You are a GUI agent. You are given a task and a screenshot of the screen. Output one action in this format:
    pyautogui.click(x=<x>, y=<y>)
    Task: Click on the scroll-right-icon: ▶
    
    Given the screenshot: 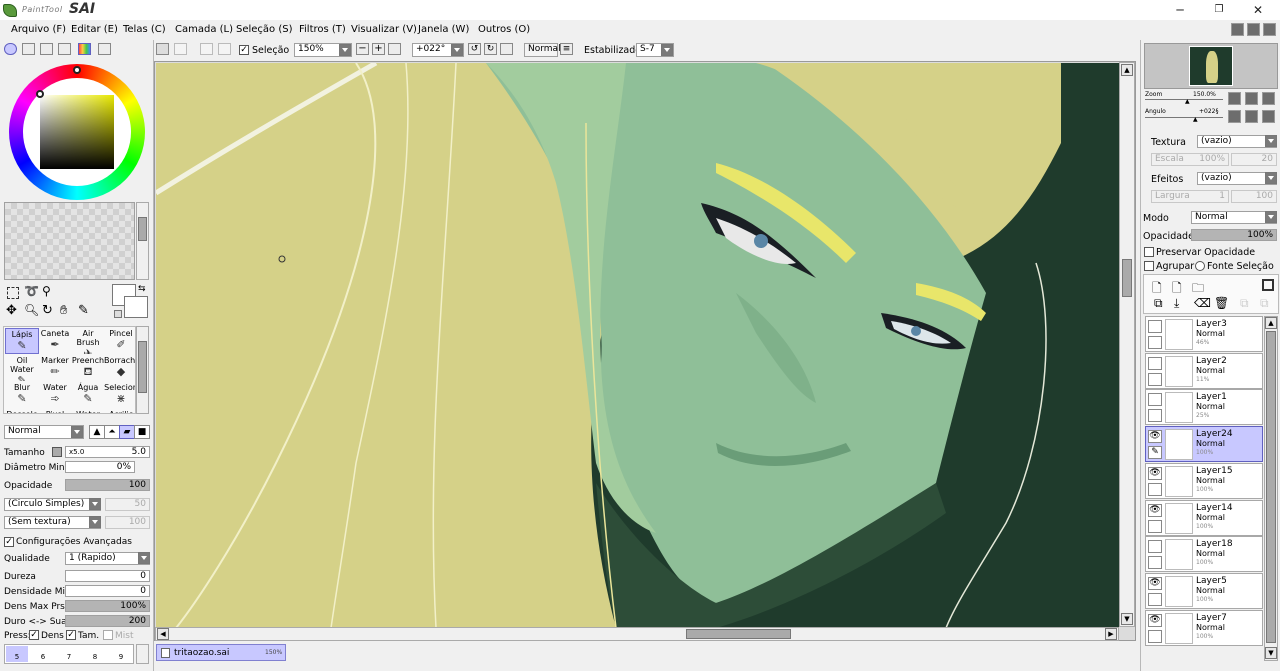 What is the action you would take?
    pyautogui.click(x=1111, y=634)
    